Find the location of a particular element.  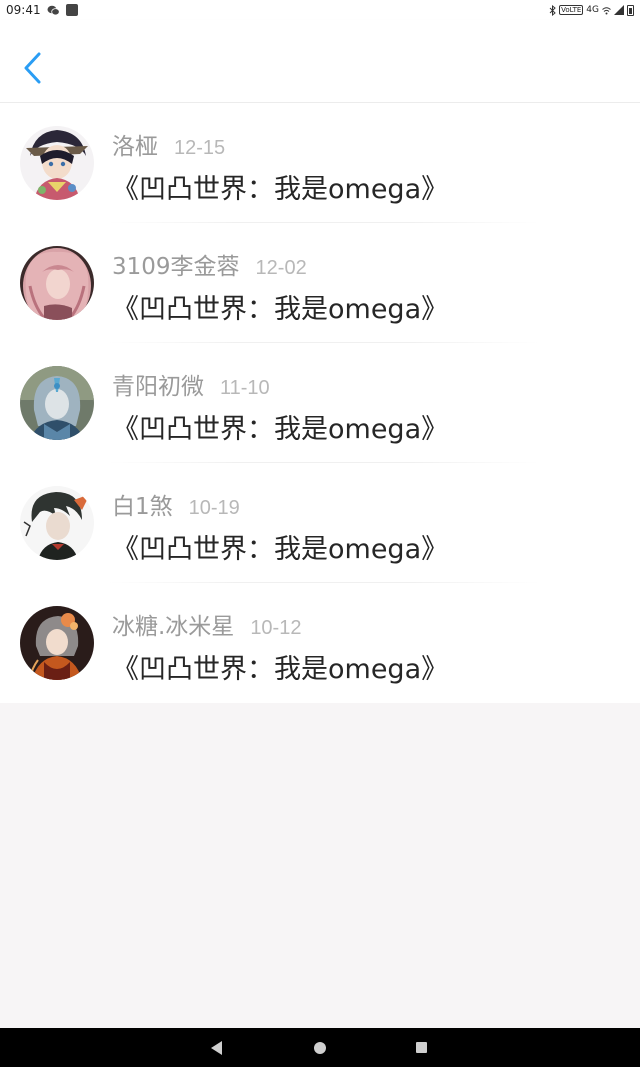

list-item: 白1煞 10-19 《凹凸世界：我是omega》 is located at coordinates (320, 523).